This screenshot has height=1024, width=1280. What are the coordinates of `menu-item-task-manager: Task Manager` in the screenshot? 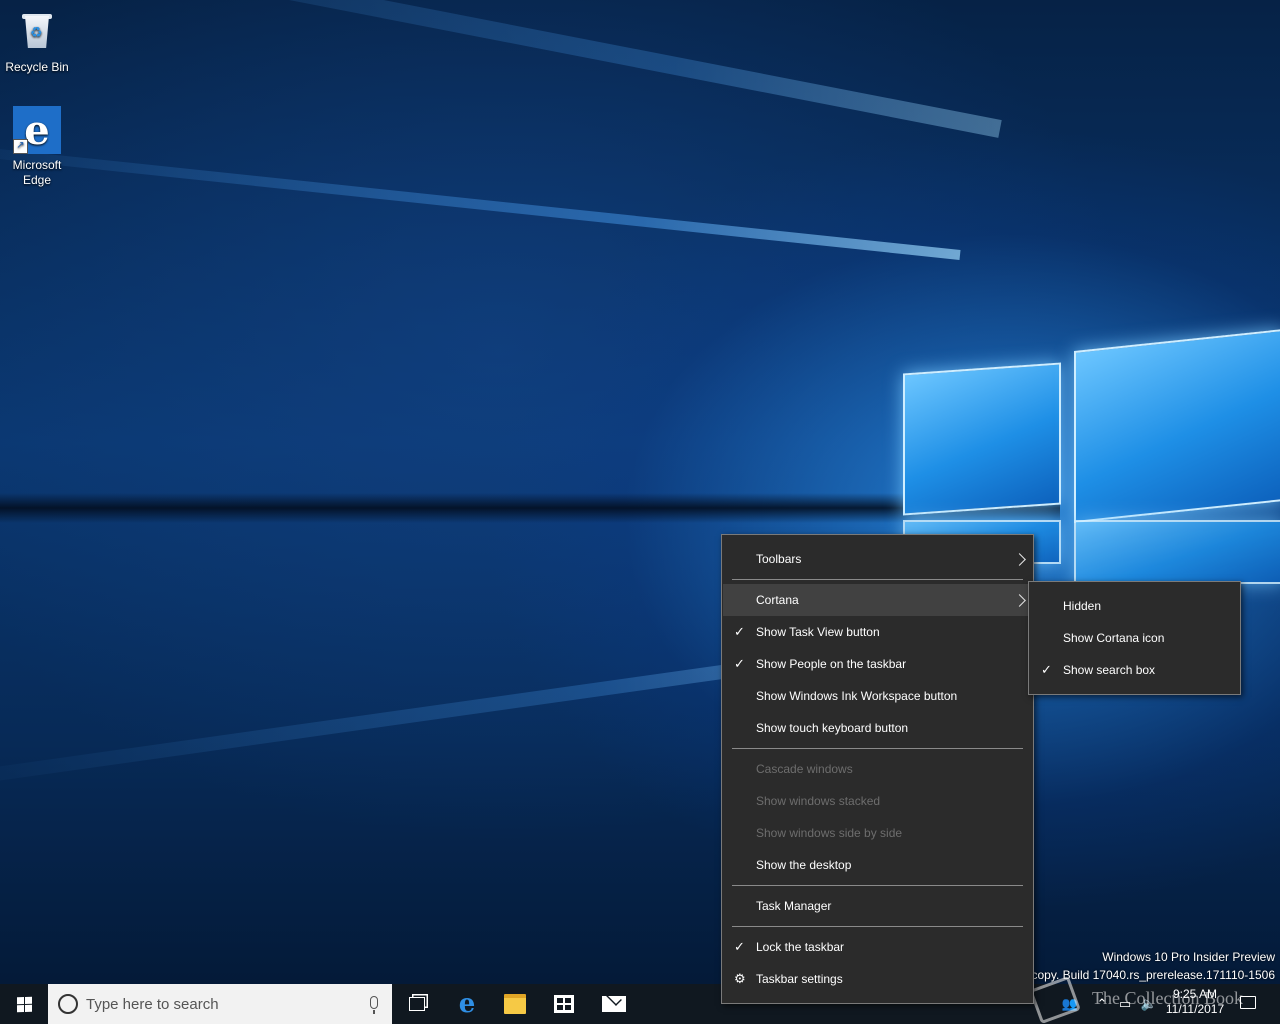 It's located at (877, 906).